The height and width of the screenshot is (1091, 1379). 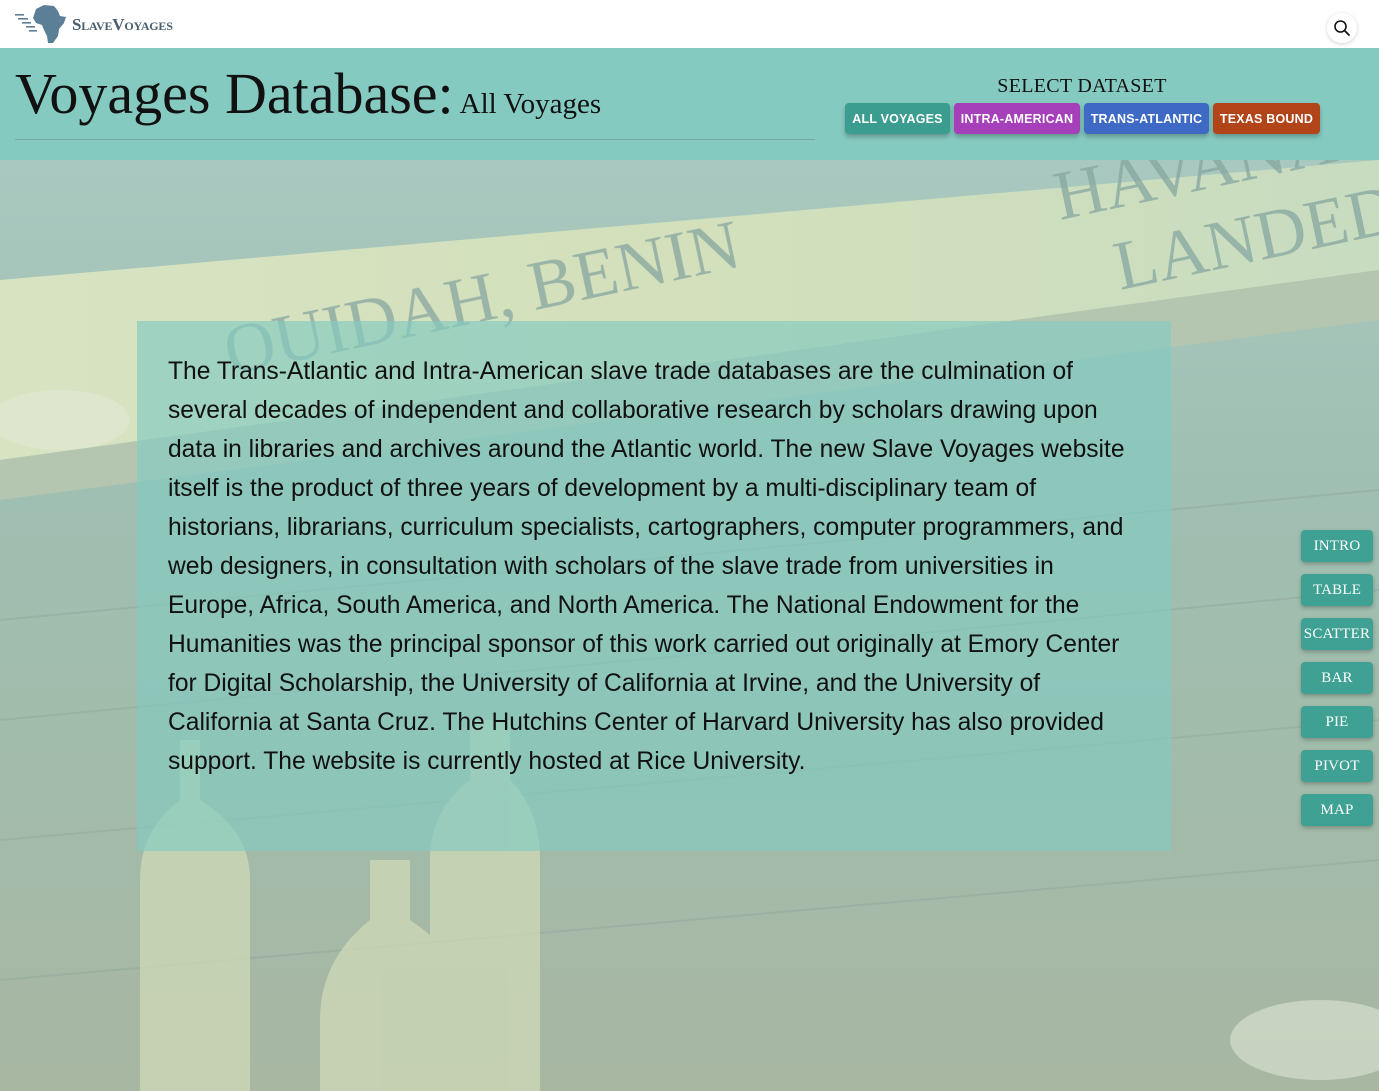 What do you see at coordinates (1337, 546) in the screenshot?
I see `side-nav-intro: INTRO` at bounding box center [1337, 546].